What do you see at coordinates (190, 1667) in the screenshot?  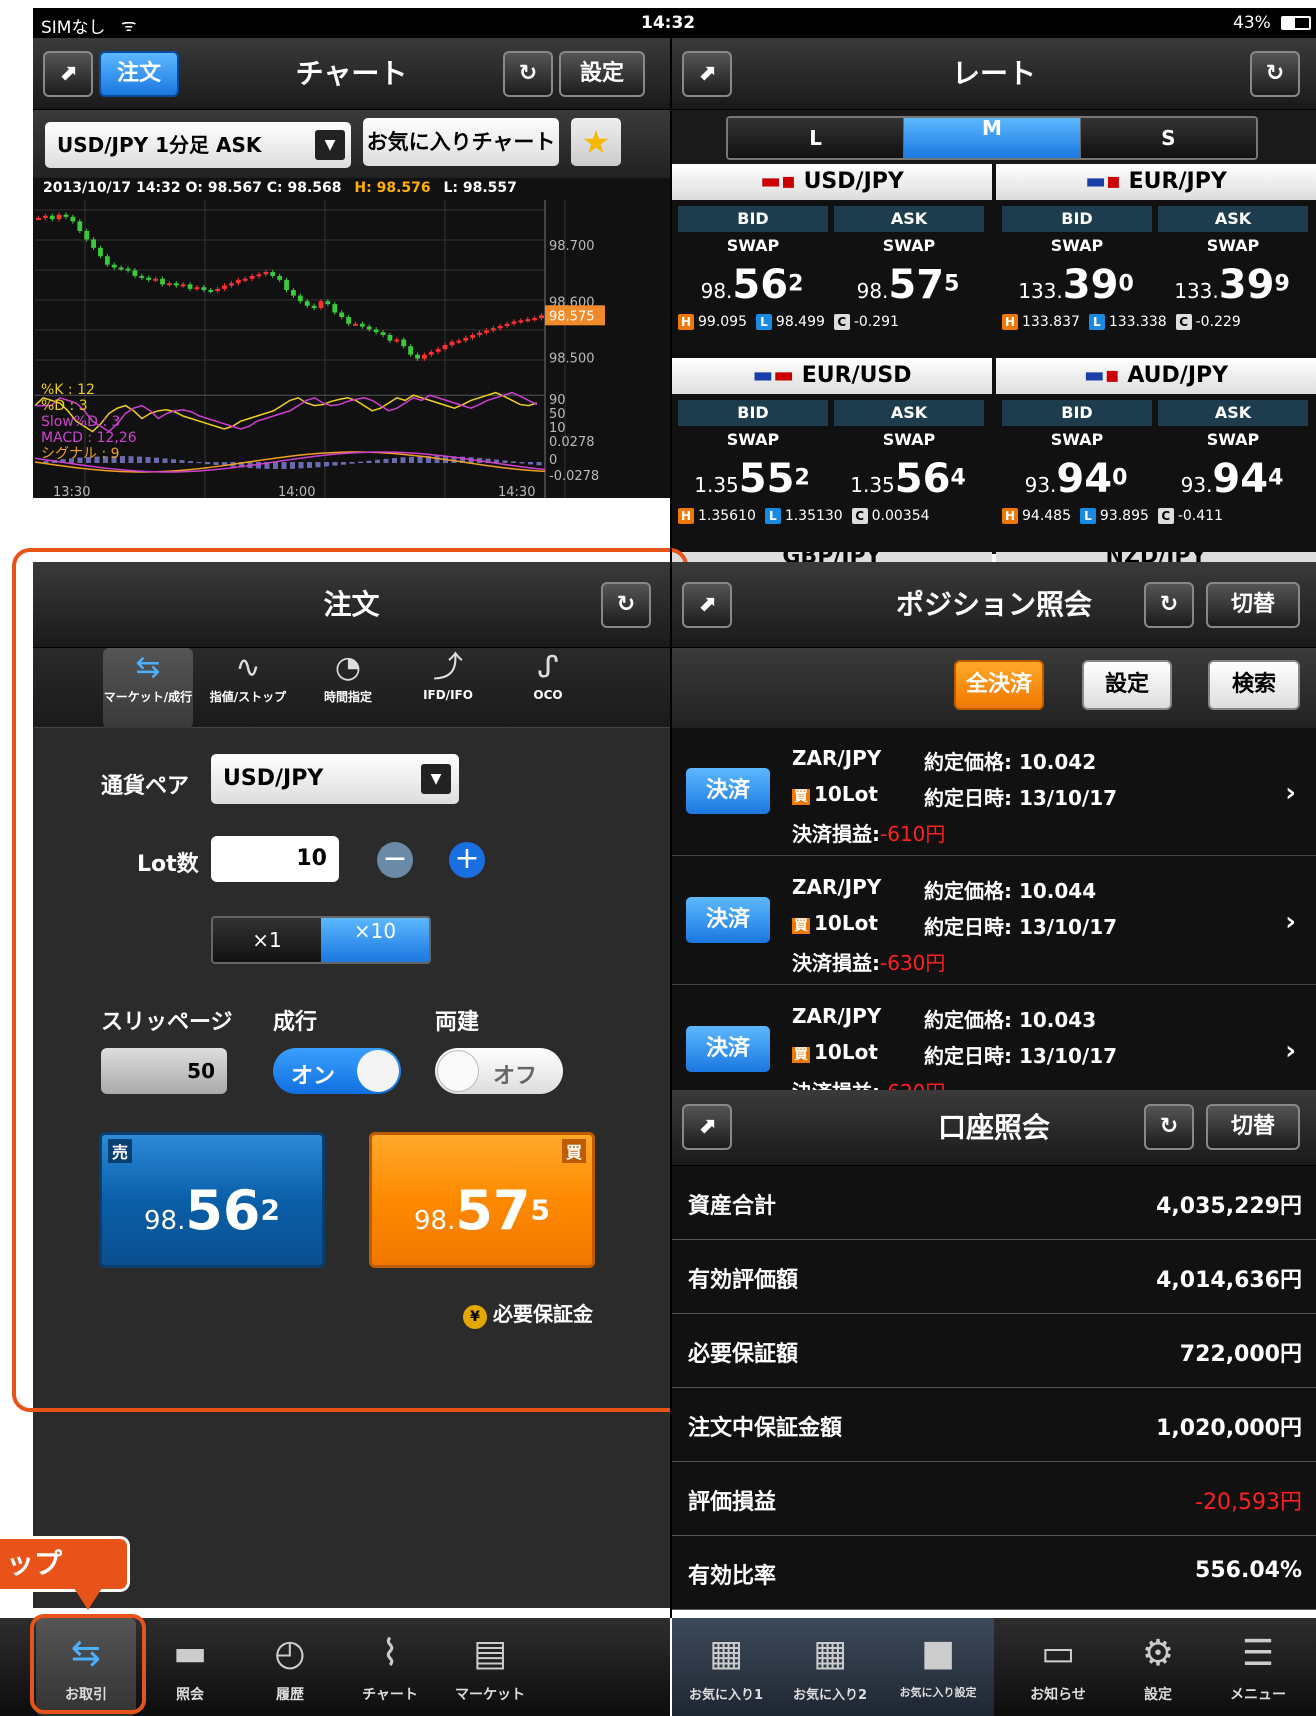 I see `tab-inquiry: ▬ 照会` at bounding box center [190, 1667].